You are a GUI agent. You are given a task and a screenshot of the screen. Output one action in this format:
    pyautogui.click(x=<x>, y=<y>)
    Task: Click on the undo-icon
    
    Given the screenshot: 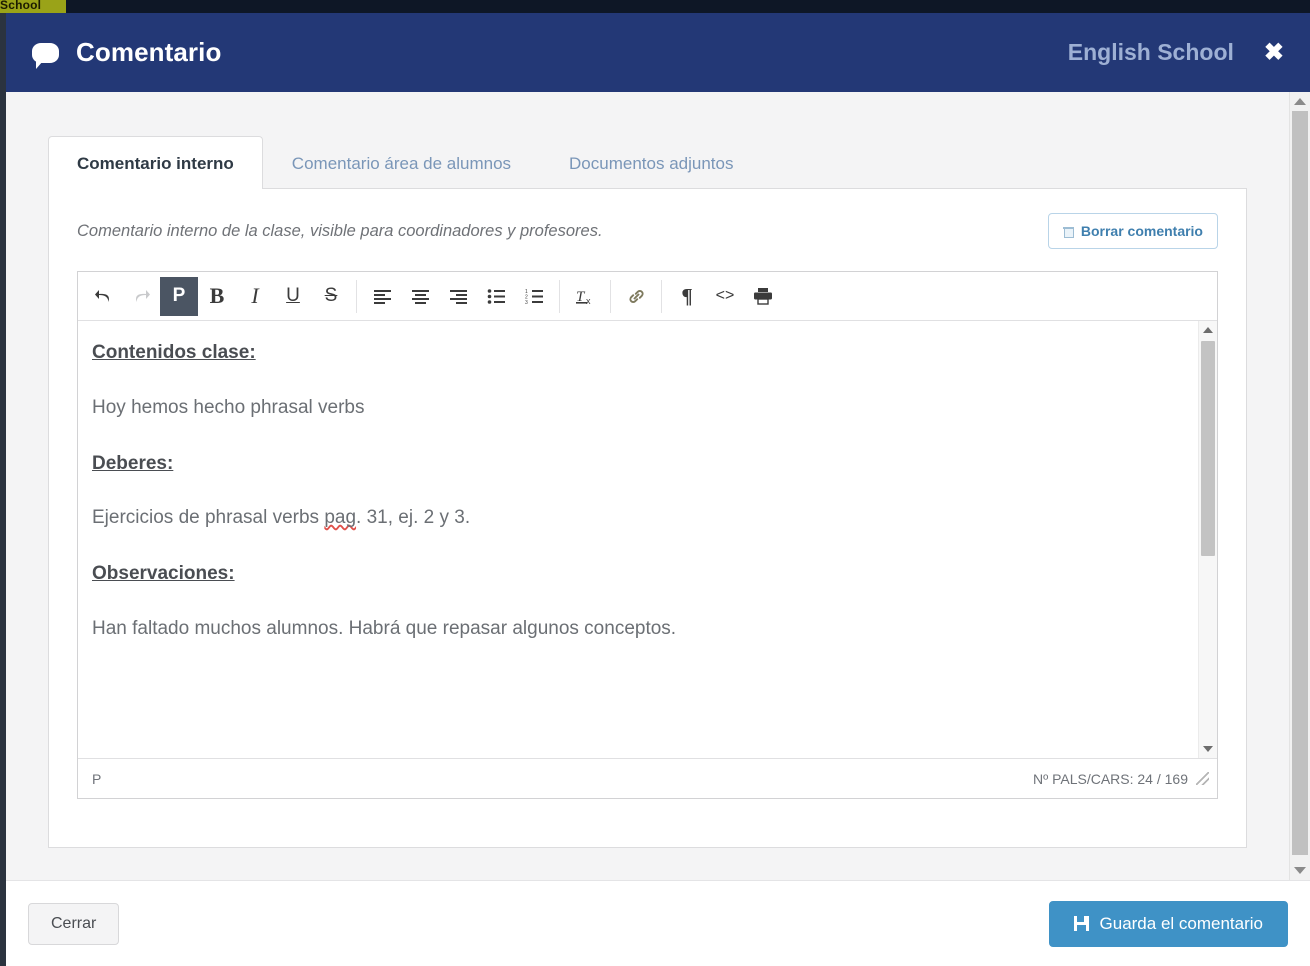 What is the action you would take?
    pyautogui.click(x=103, y=296)
    